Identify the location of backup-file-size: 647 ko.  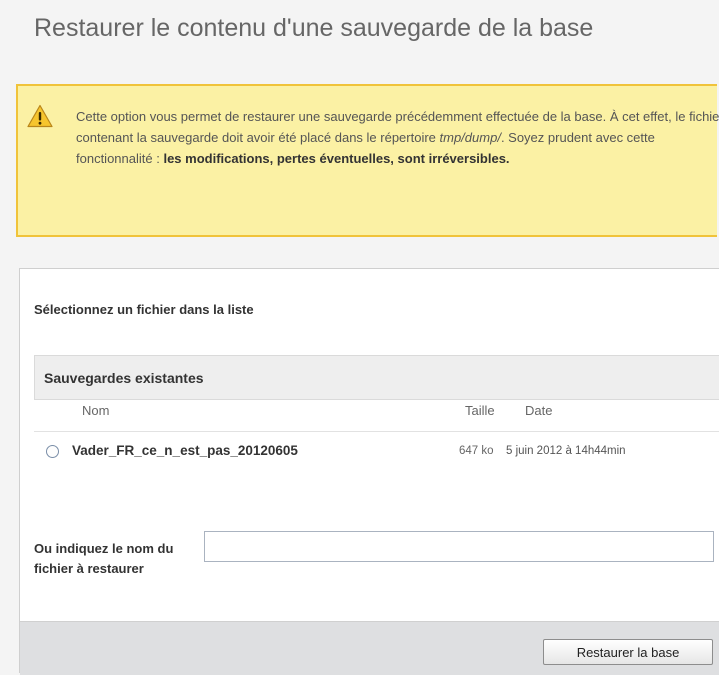
(476, 451).